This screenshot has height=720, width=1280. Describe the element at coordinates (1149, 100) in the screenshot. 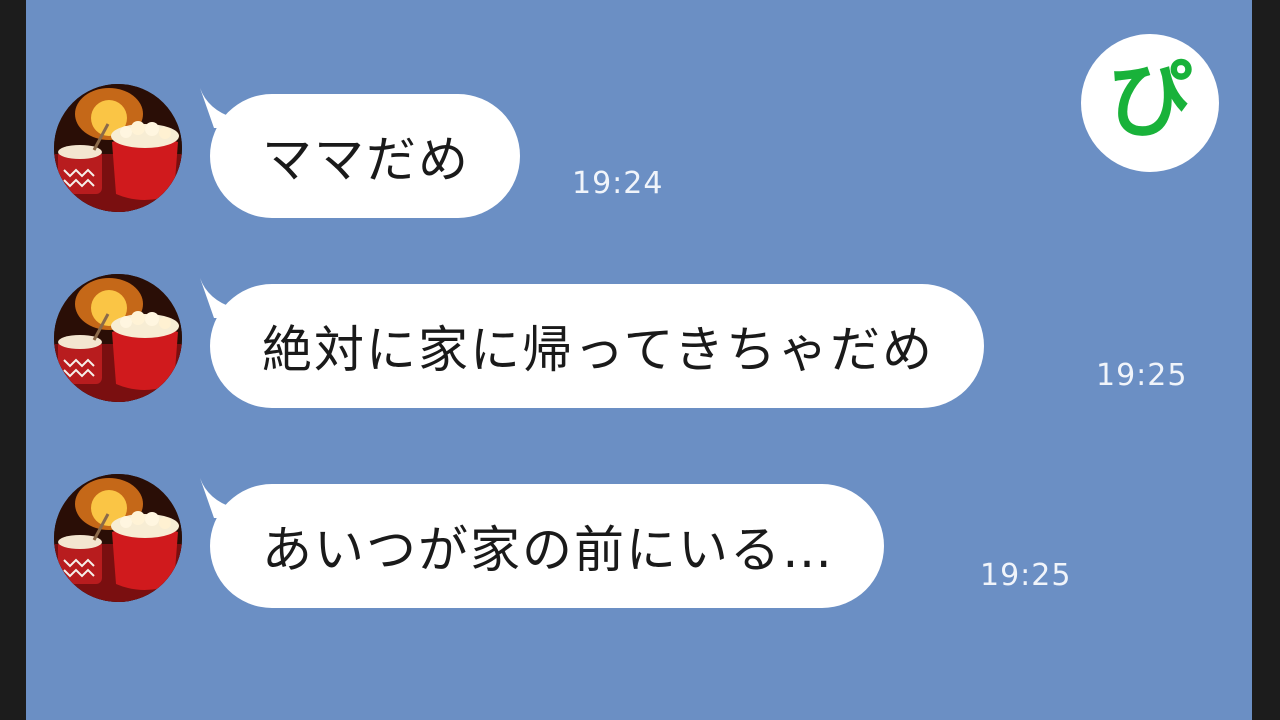

I see `logo-text: ぴ` at that location.